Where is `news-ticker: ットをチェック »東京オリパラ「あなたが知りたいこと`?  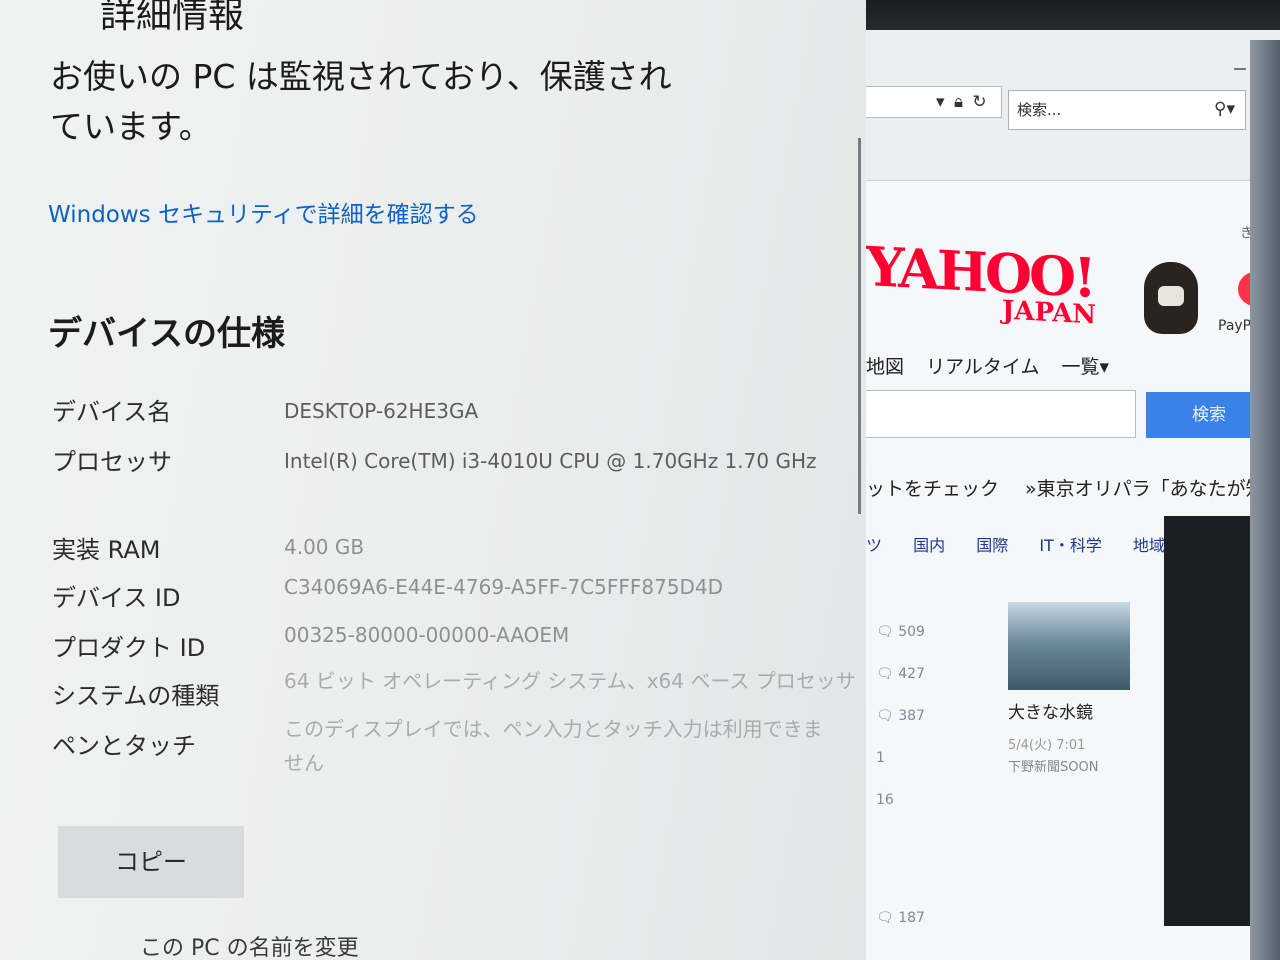
news-ticker: ットをチェック »東京オリパラ「あなたが知りたいこと is located at coordinates (1073, 487).